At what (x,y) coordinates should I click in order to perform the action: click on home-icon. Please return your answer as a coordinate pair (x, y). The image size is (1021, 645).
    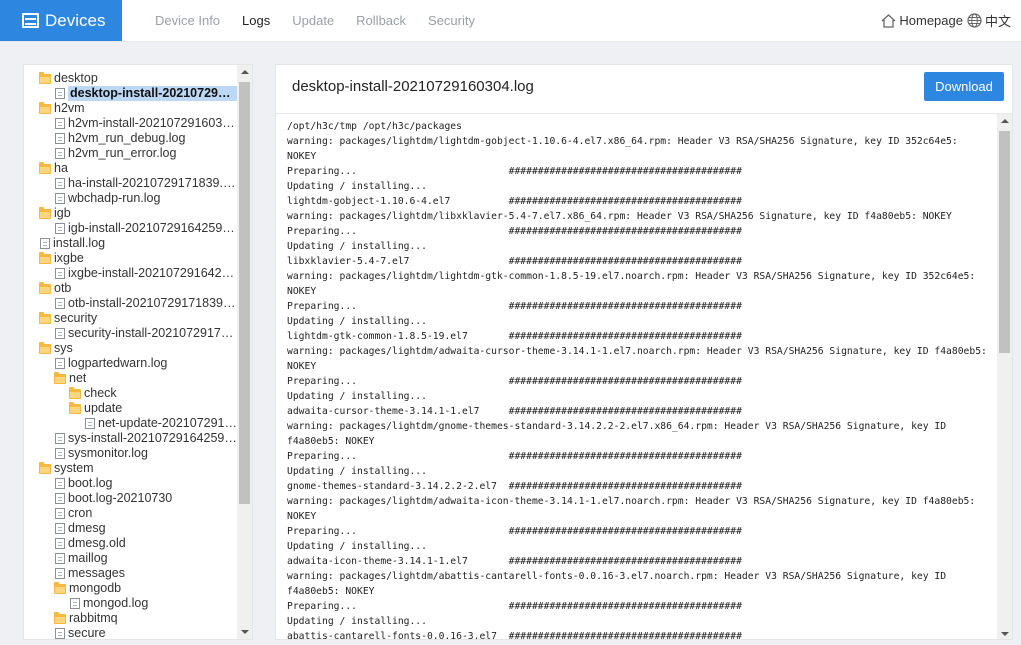
    Looking at the image, I should click on (888, 20).